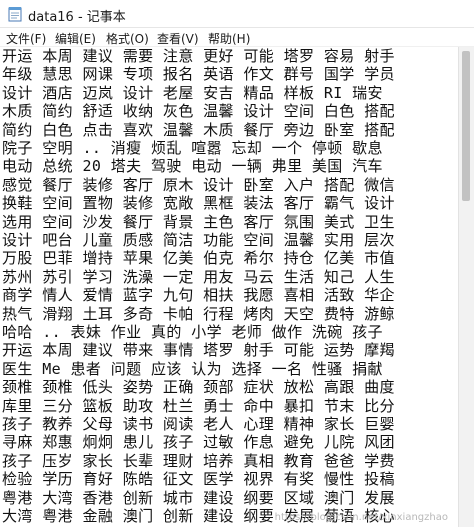 This screenshot has width=474, height=527. Describe the element at coordinates (361, 517) in the screenshot. I see `watermark: https://blog.csdn.net/xinxiangzhao` at that location.